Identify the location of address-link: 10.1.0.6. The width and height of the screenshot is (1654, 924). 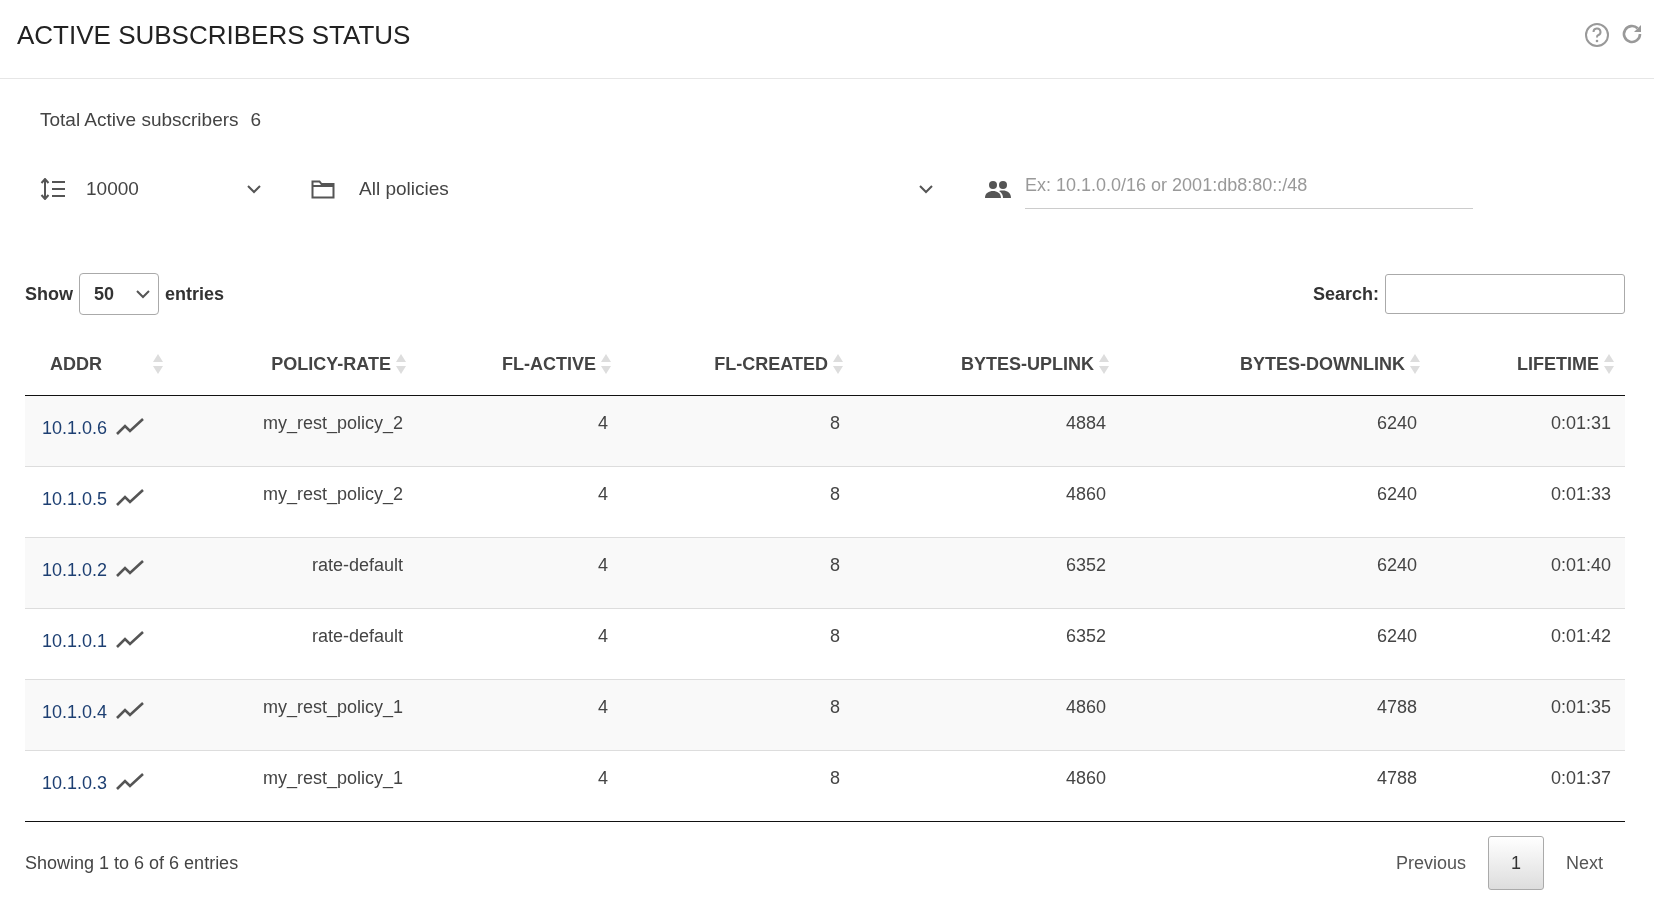
(75, 427).